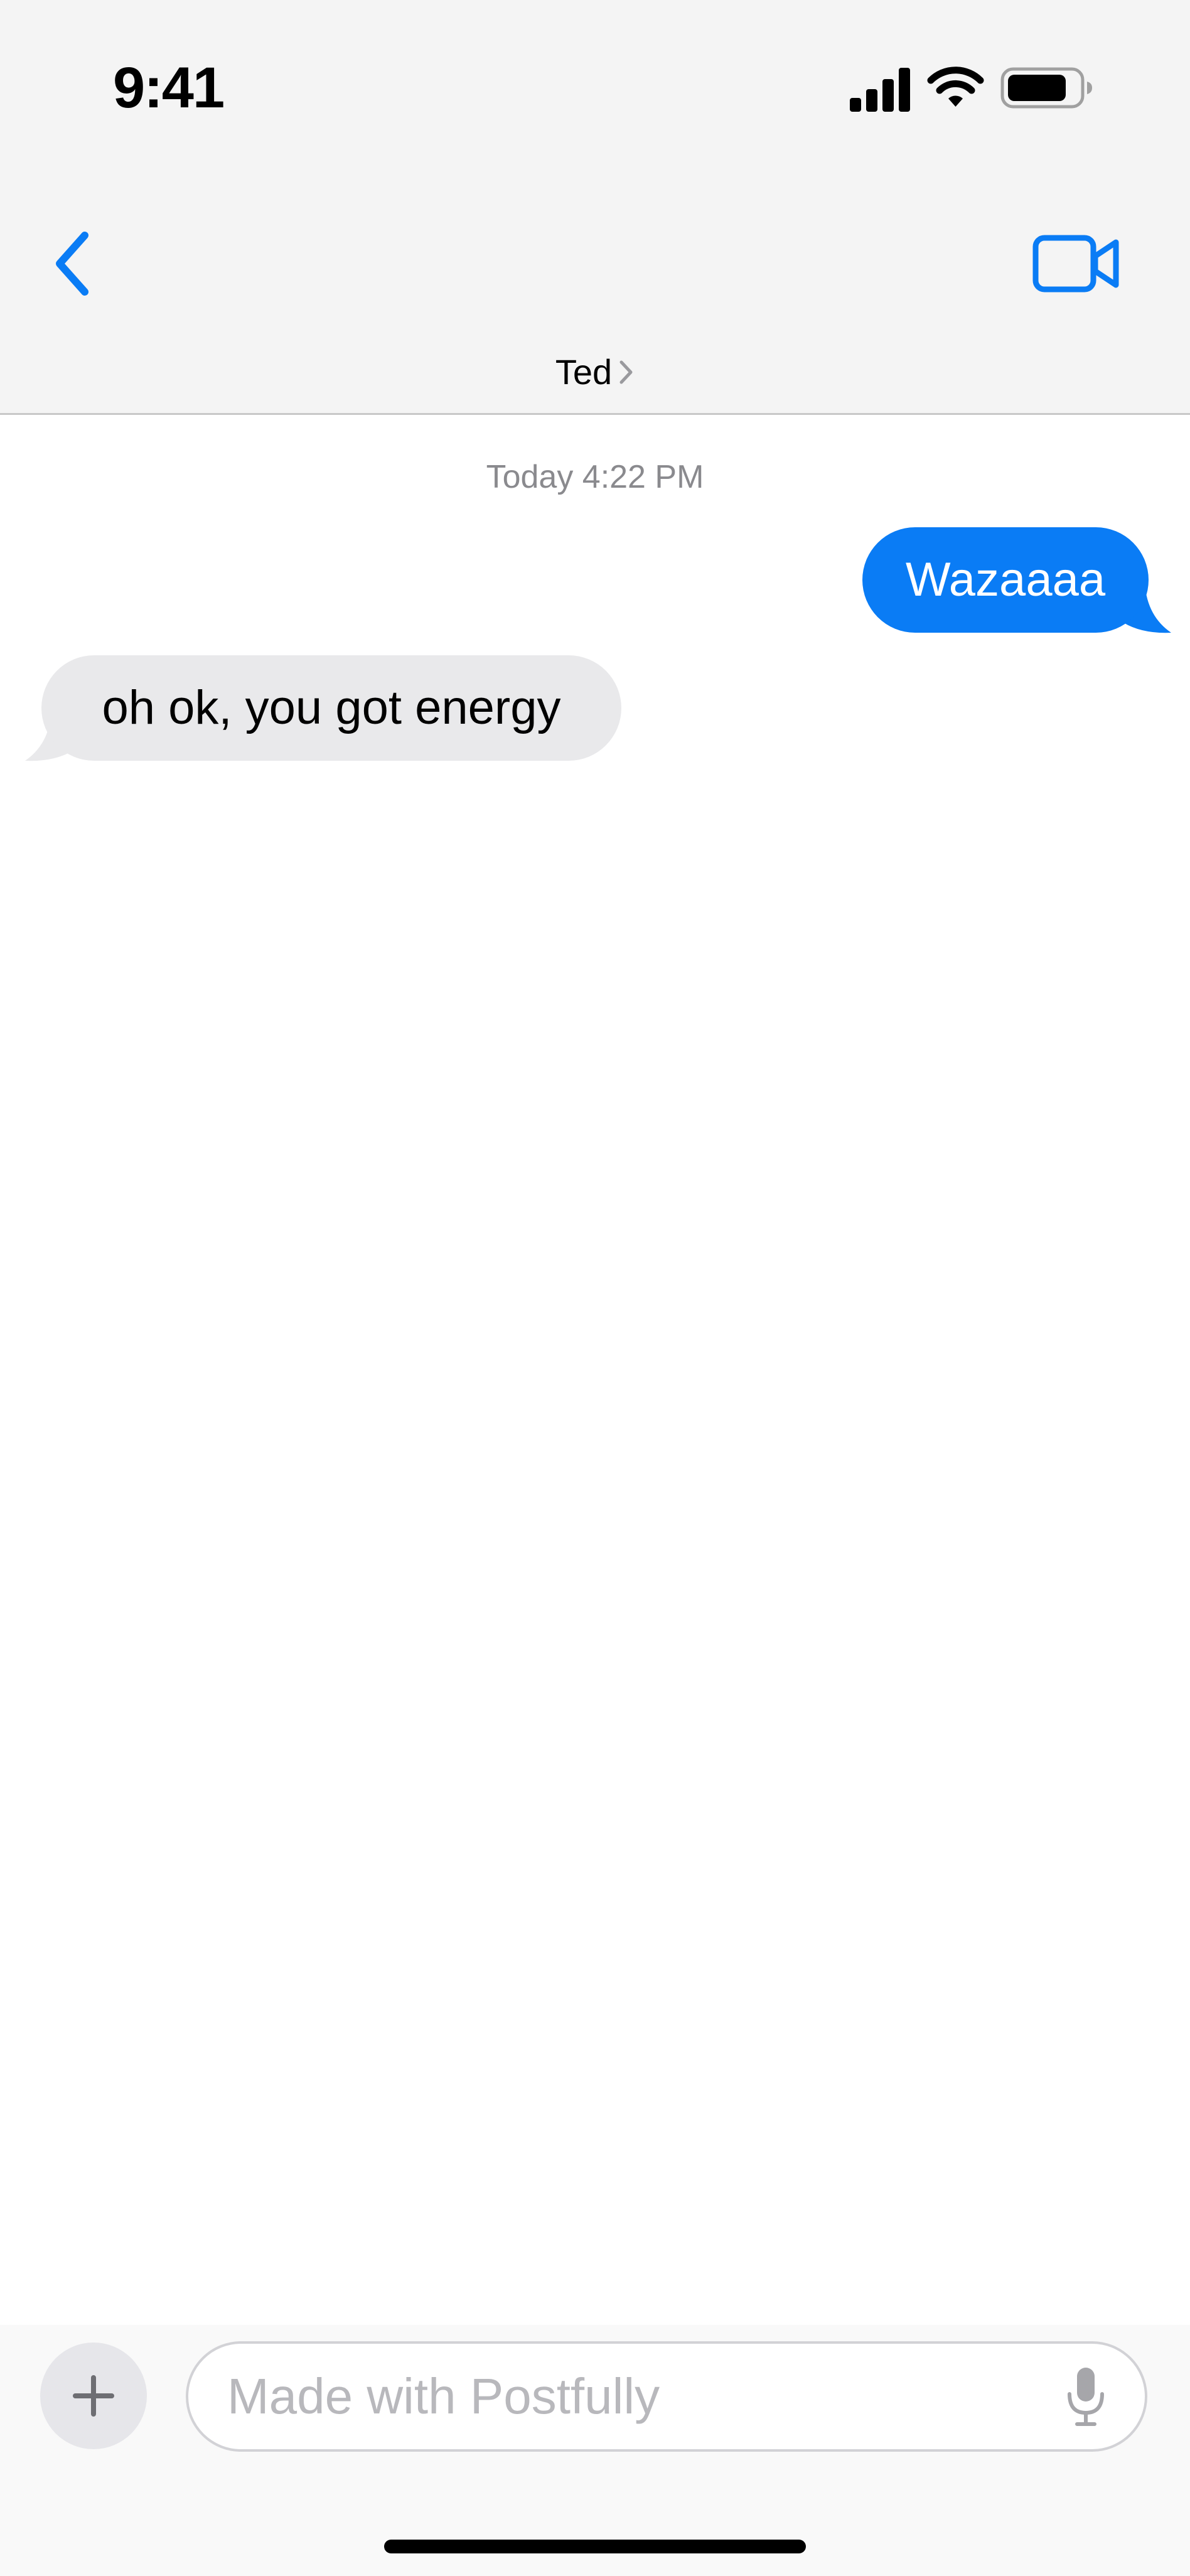 This screenshot has height=2576, width=1190. Describe the element at coordinates (595, 414) in the screenshot. I see `header-divider` at that location.